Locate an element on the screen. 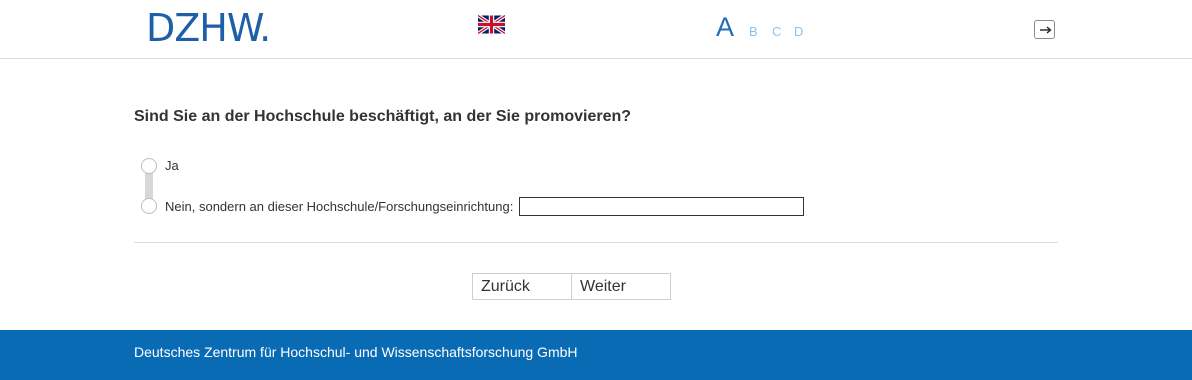 The width and height of the screenshot is (1192, 380). exit-icon is located at coordinates (1046, 30).